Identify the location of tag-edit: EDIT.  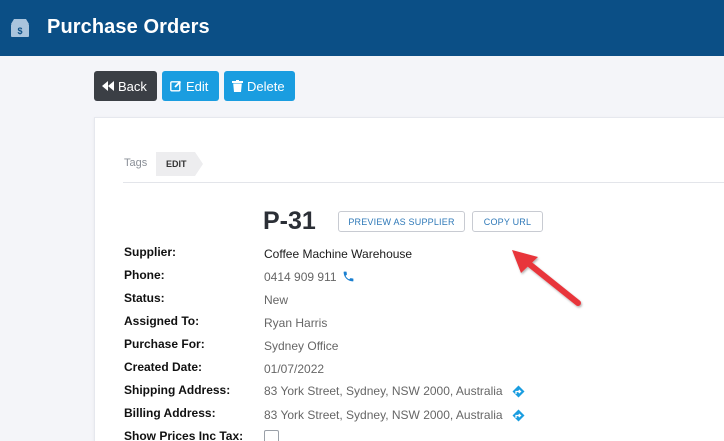
(179, 164).